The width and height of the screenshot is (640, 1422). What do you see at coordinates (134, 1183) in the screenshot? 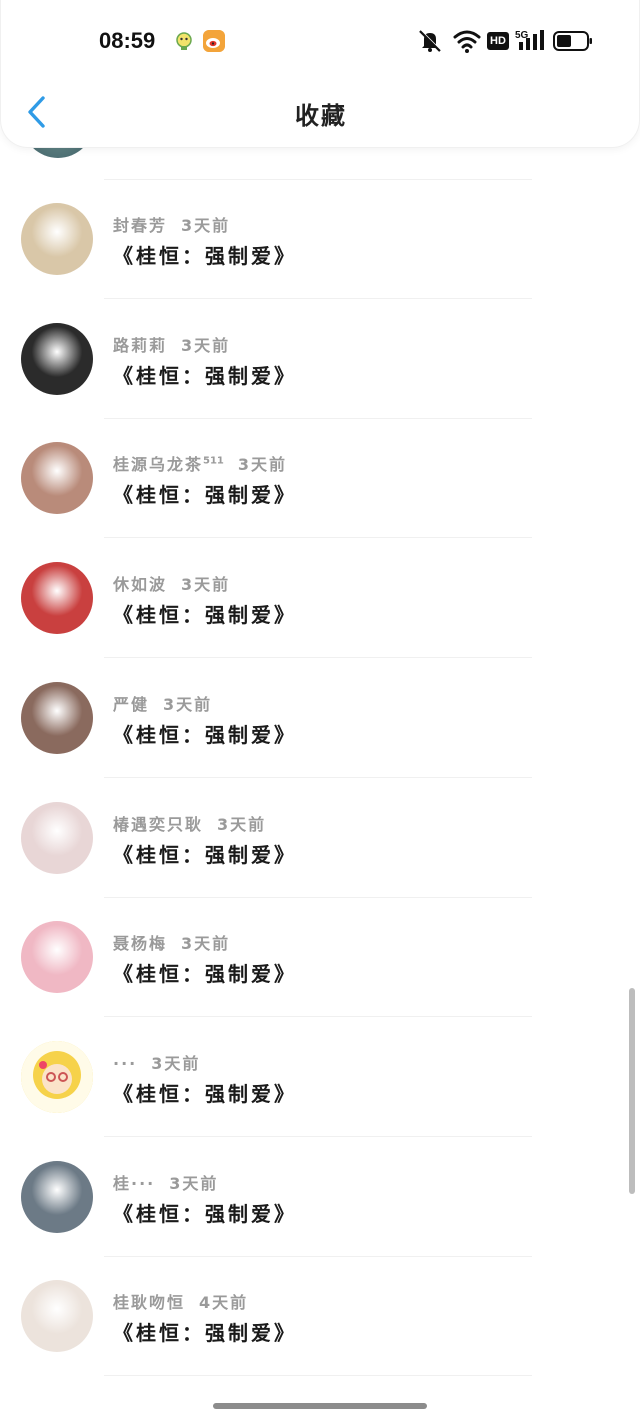
I see `user-name: 桂···` at bounding box center [134, 1183].